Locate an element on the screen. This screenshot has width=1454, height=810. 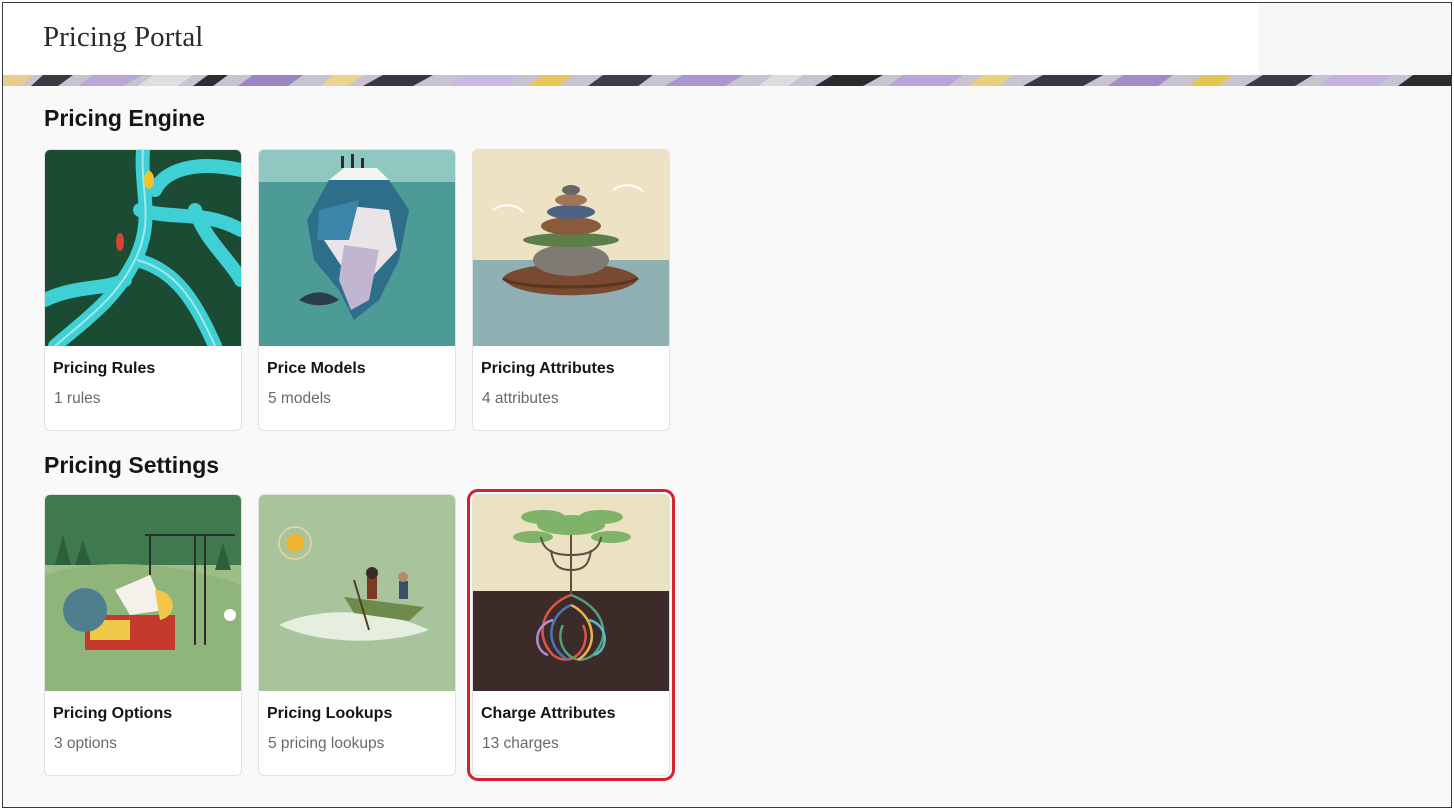
header-toolbar-area is located at coordinates (1355, 39).